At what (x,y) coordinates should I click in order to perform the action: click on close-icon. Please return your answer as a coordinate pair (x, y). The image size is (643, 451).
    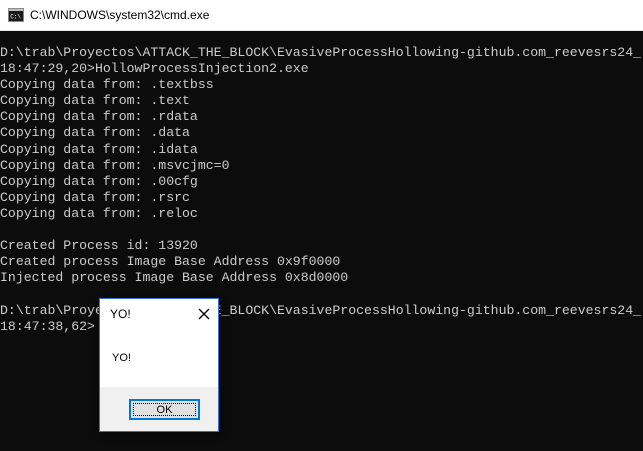
    Looking at the image, I should click on (204, 314).